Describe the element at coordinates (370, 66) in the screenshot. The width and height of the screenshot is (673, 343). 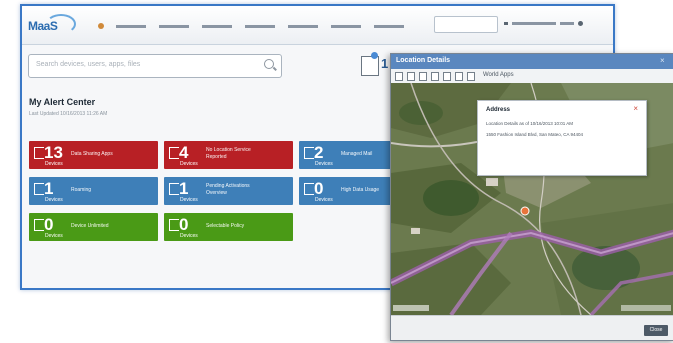
I see `notification-icon` at that location.